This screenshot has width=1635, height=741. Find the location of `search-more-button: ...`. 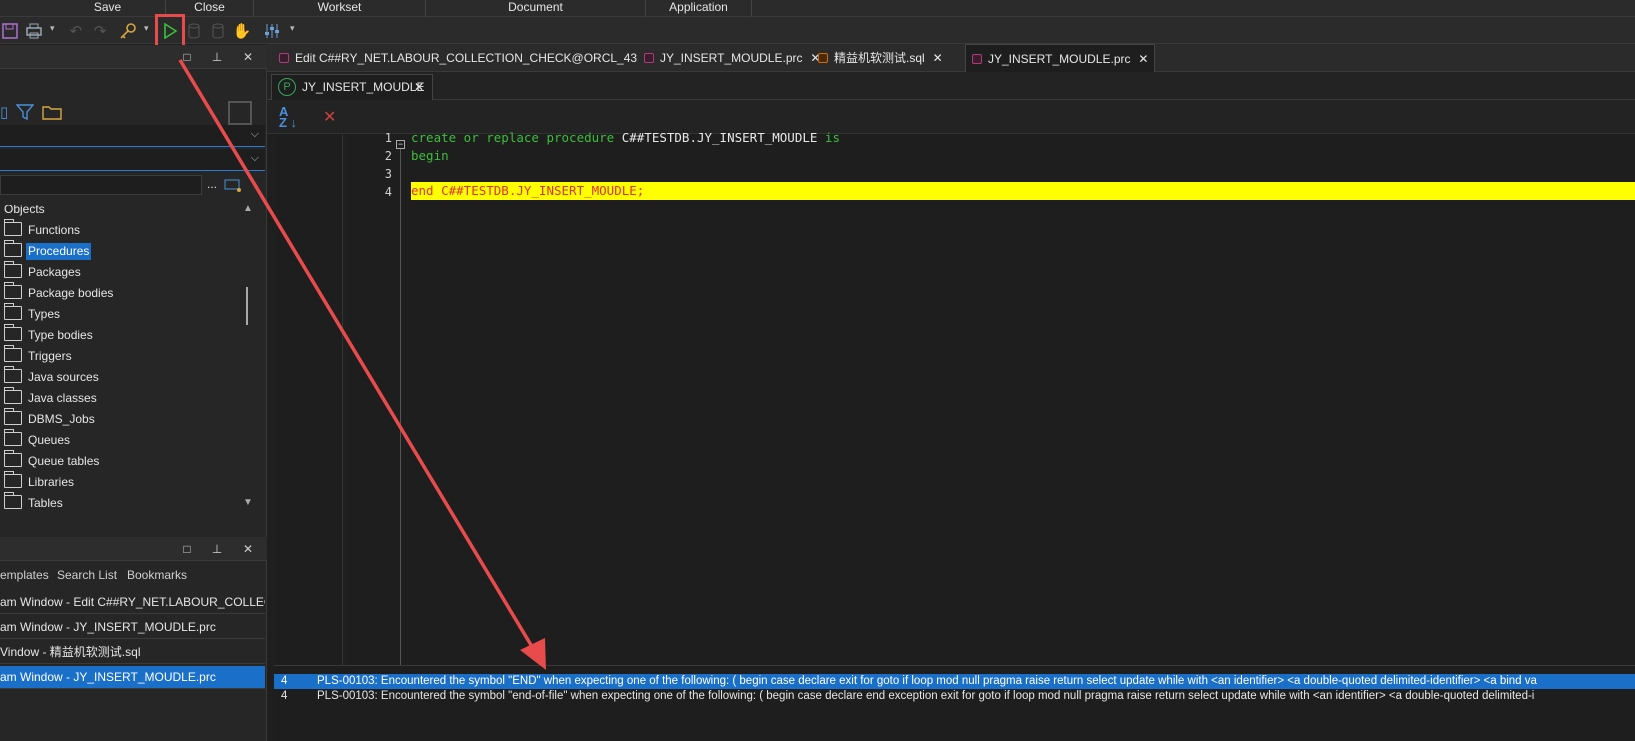

search-more-button: ... is located at coordinates (212, 184).